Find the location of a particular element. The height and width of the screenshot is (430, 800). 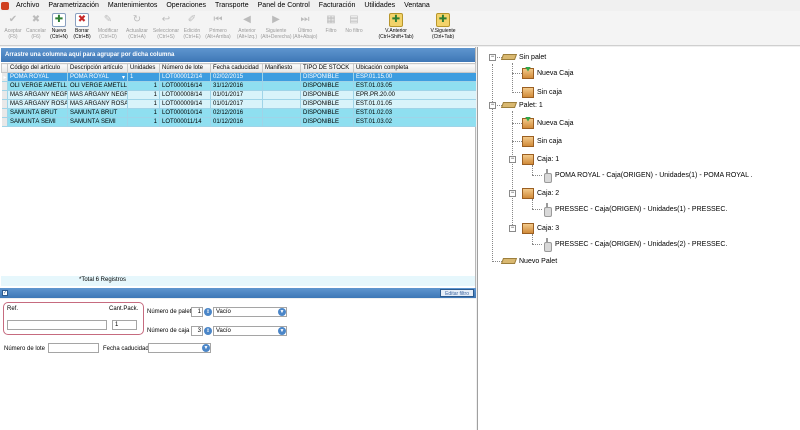

menu-parametrizacion: Parametrización is located at coordinates (74, 5).